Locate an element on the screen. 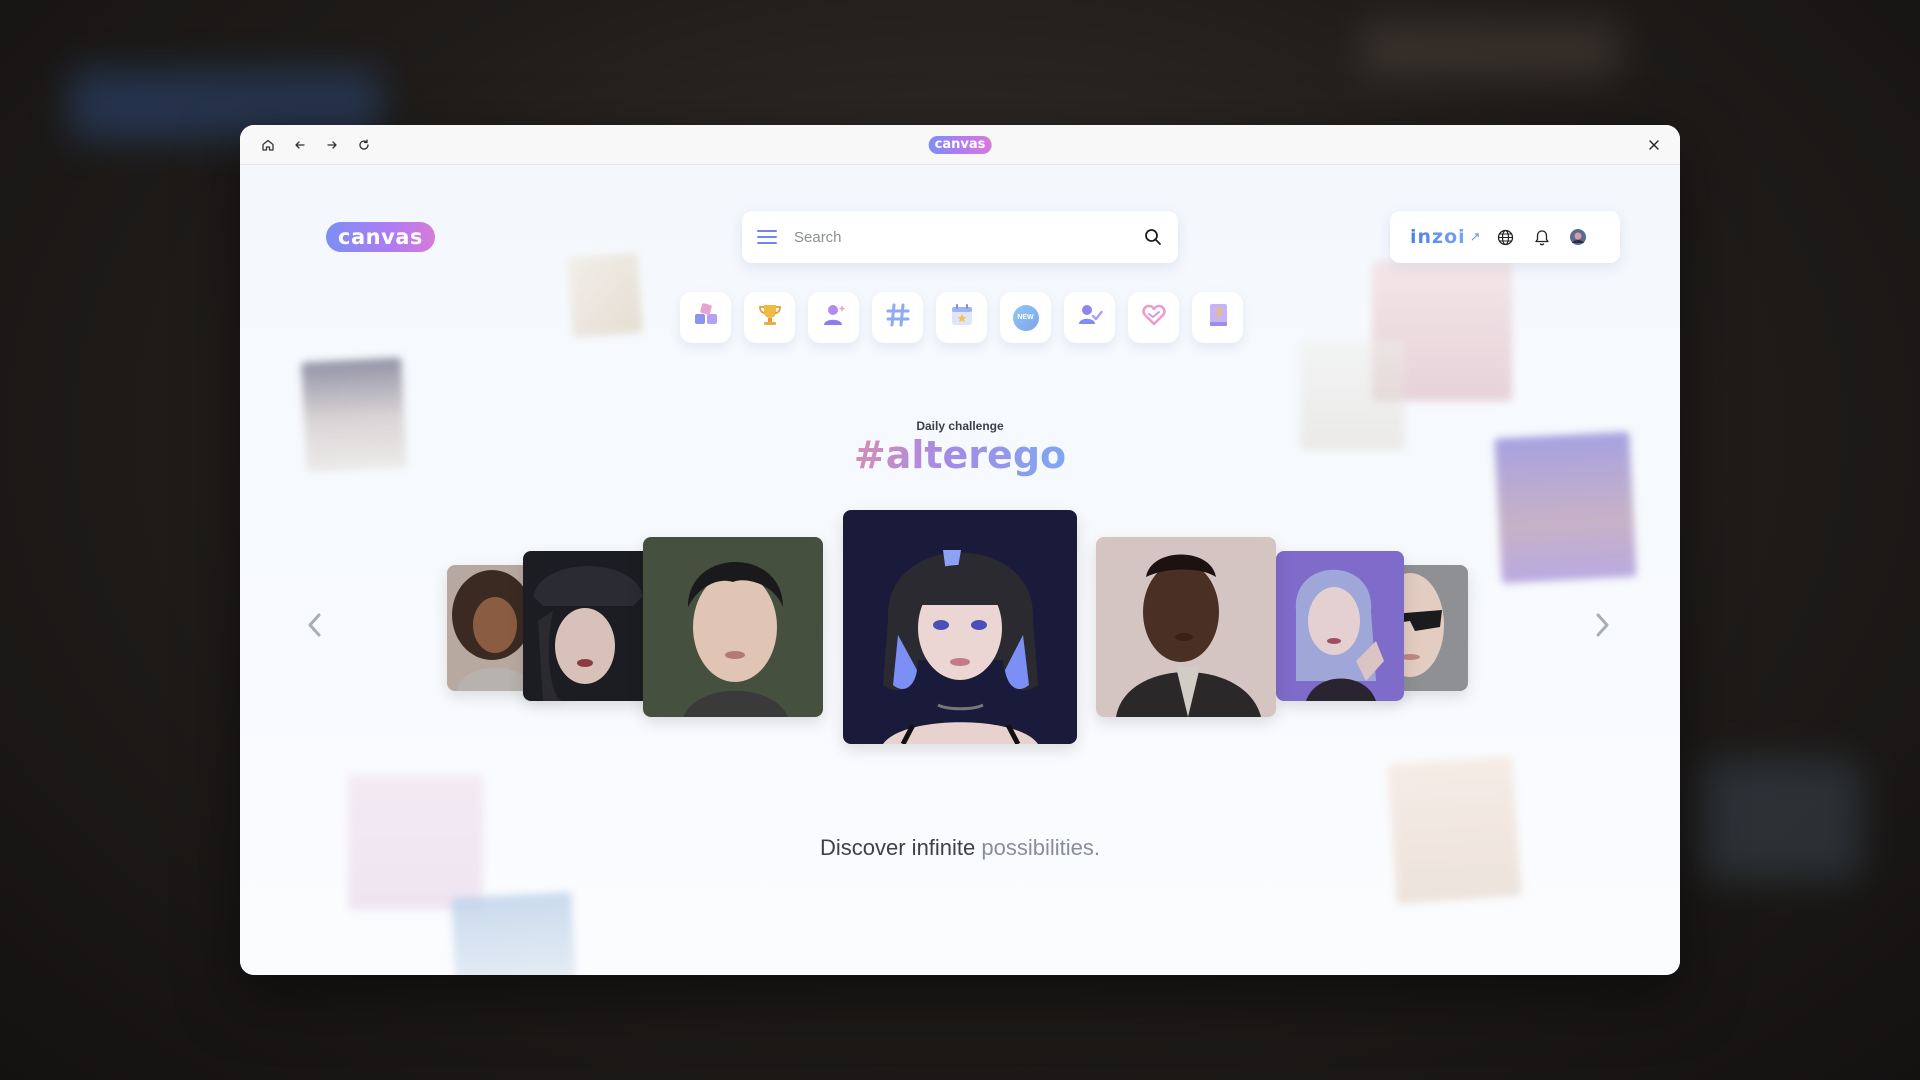  arrow-right-icon is located at coordinates (332, 145).